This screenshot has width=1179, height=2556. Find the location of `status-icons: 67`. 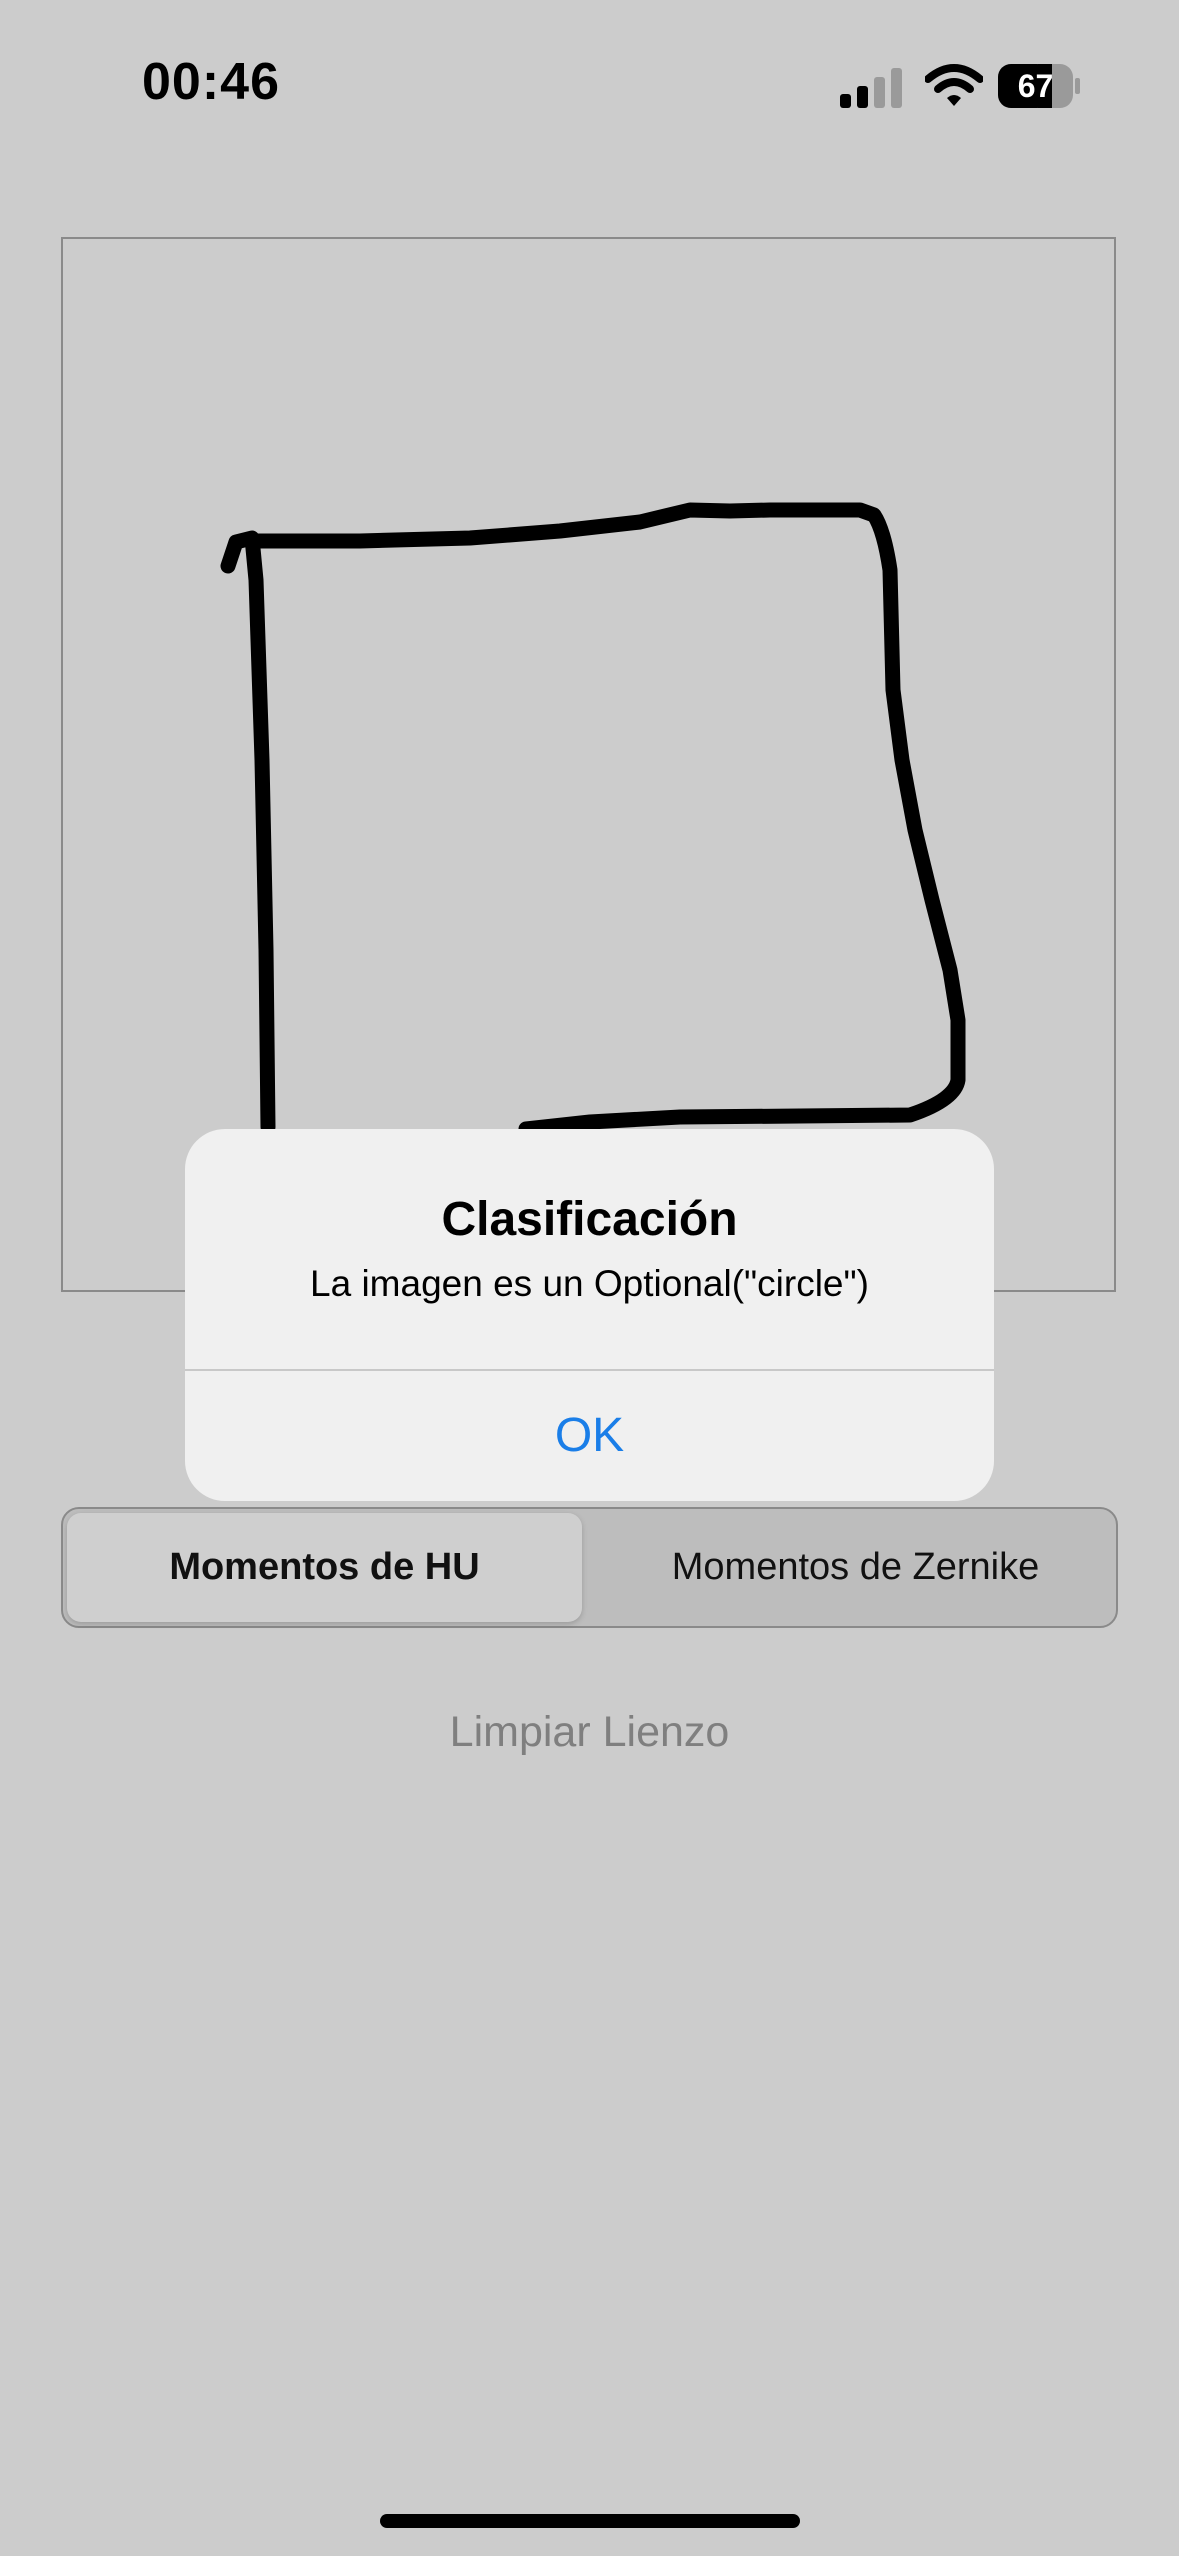

status-icons: 67 is located at coordinates (962, 87).